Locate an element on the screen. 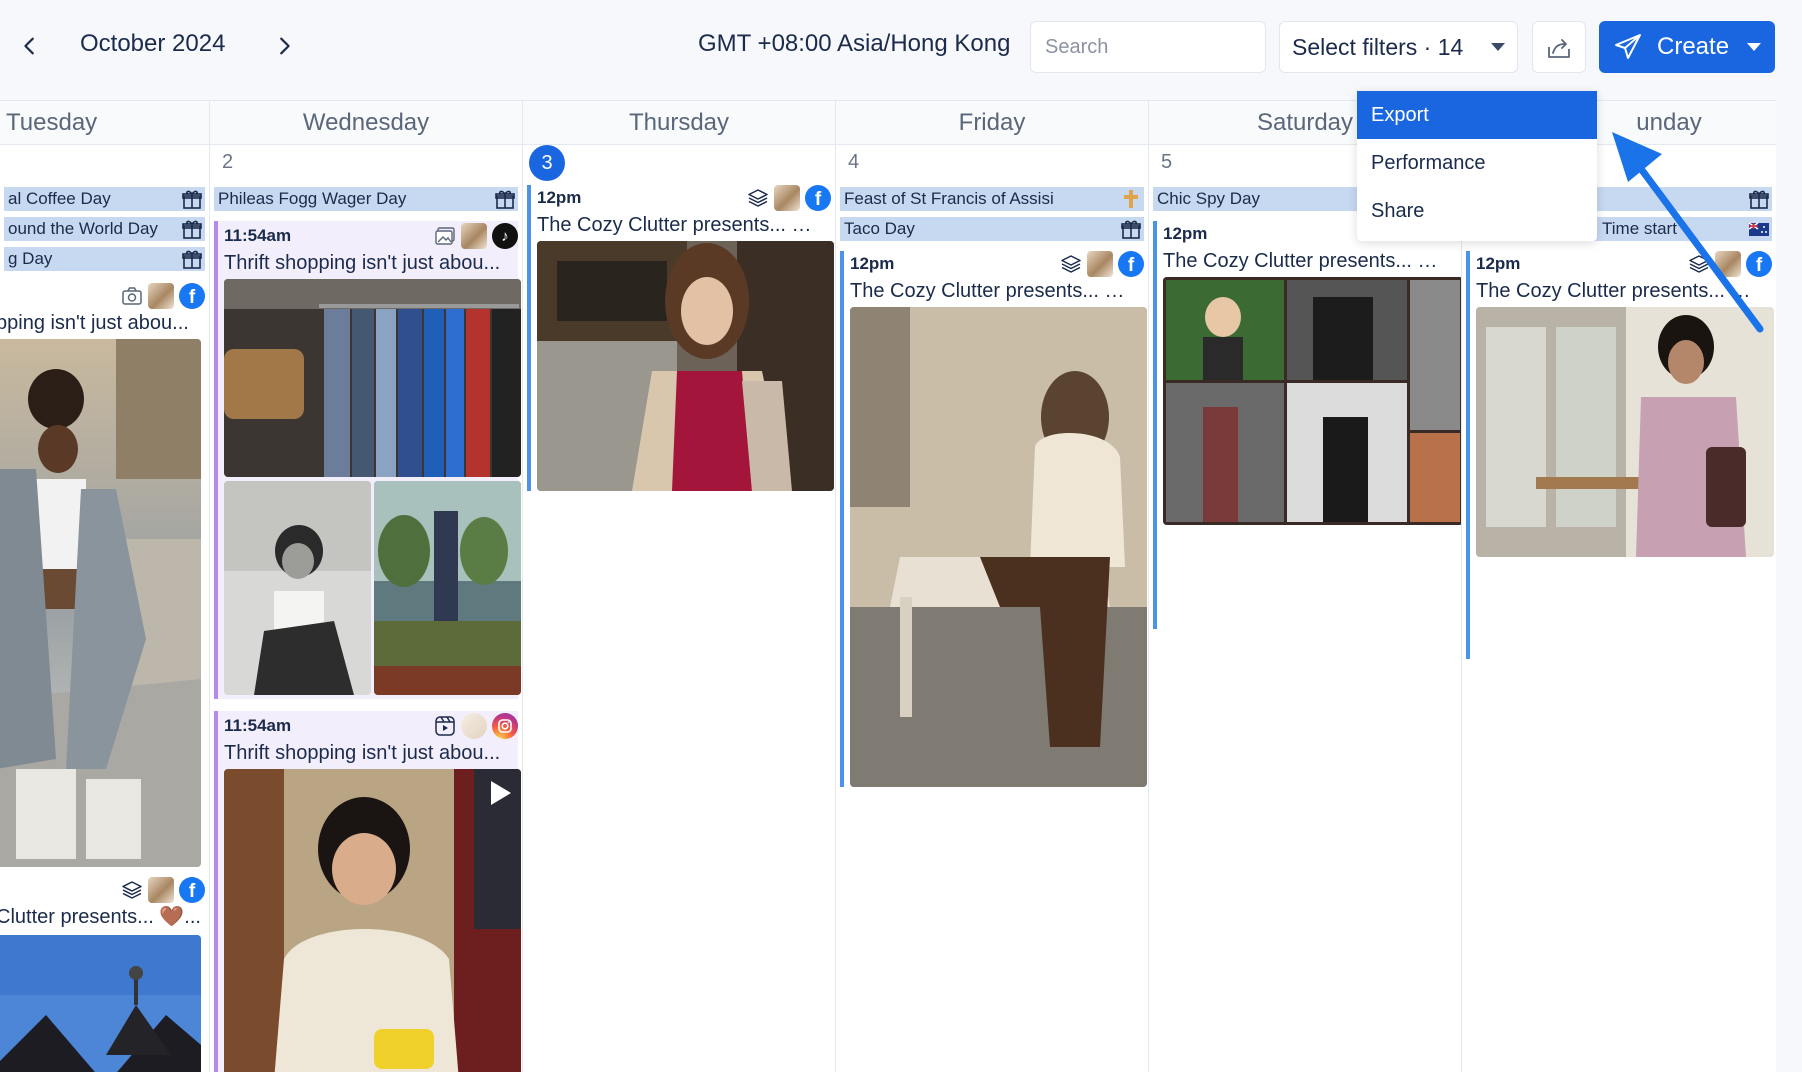 The image size is (1802, 1072). woman-pink-shirt-photo is located at coordinates (1625, 432).